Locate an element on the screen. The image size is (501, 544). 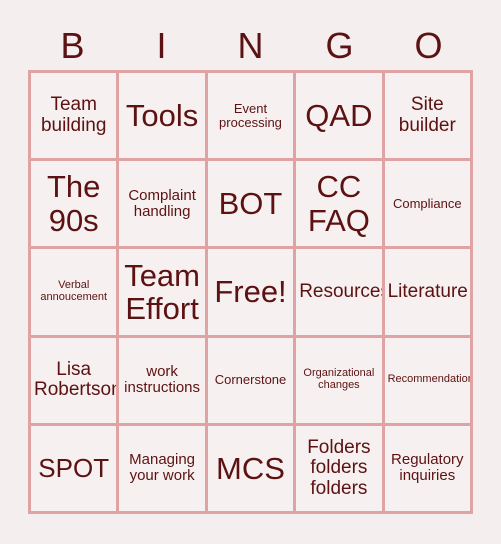
bingo-cell-label: Folders folders folders is located at coordinates (339, 467).